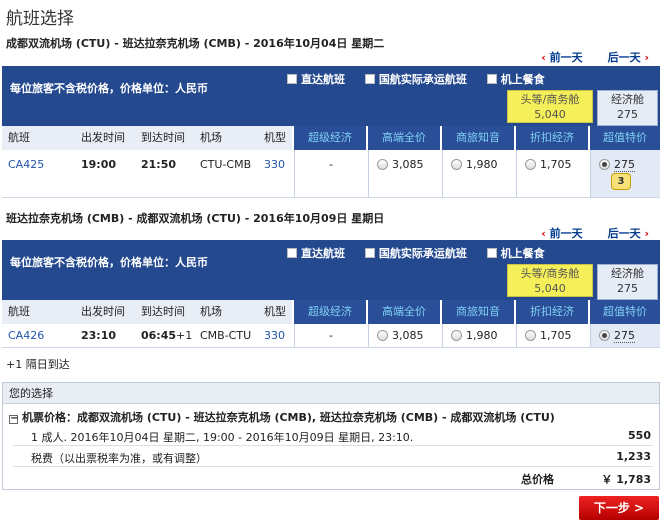 The image size is (663, 525). I want to click on fare-header-full-price: 高端全价, so click(404, 312).